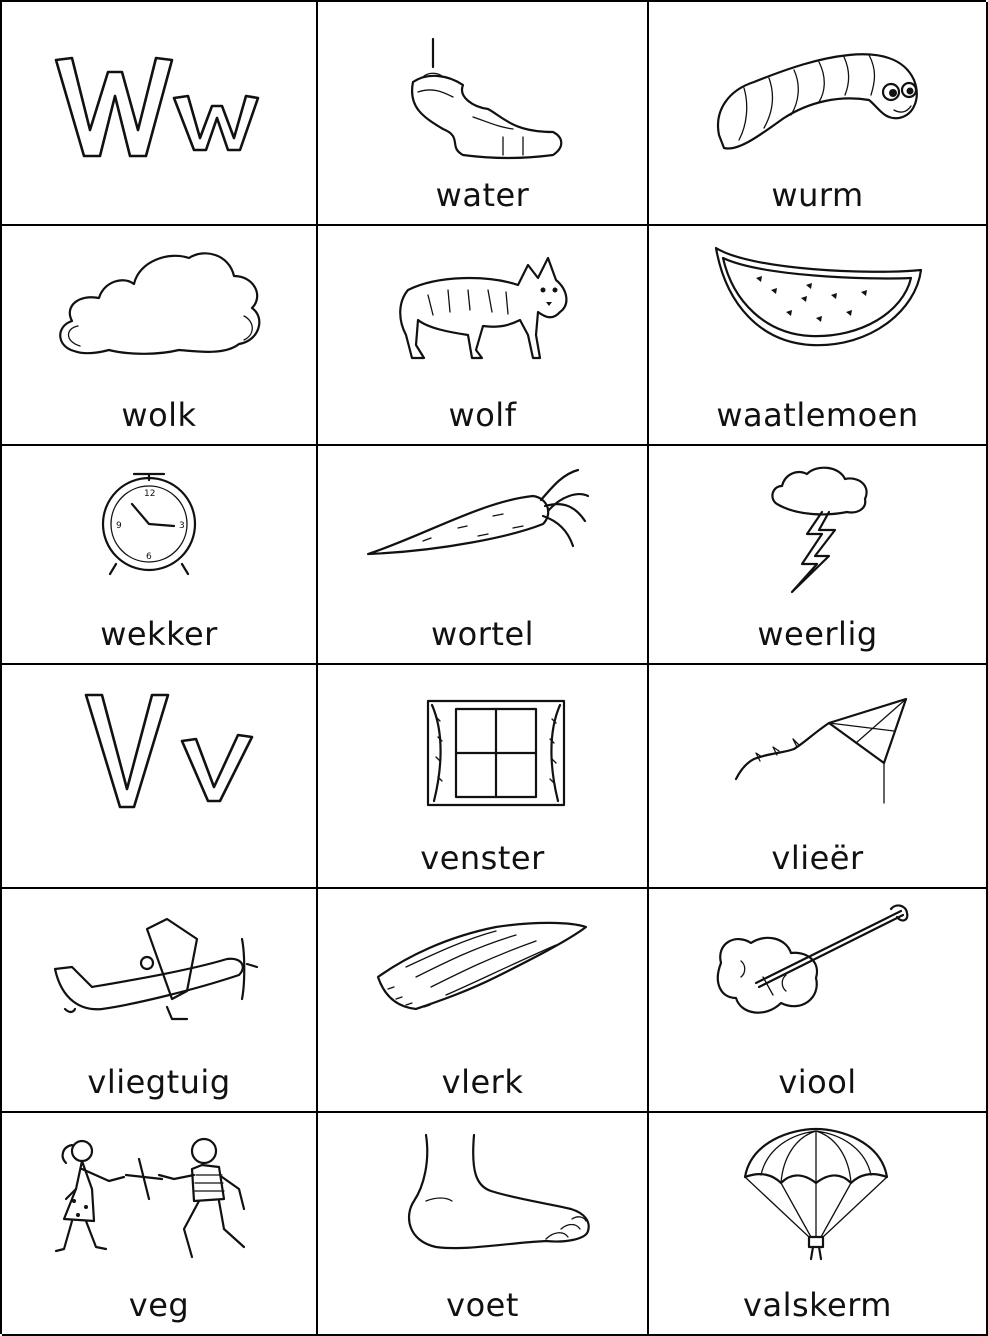 The image size is (988, 1336). I want to click on water-stream-icon, so click(486, 98).